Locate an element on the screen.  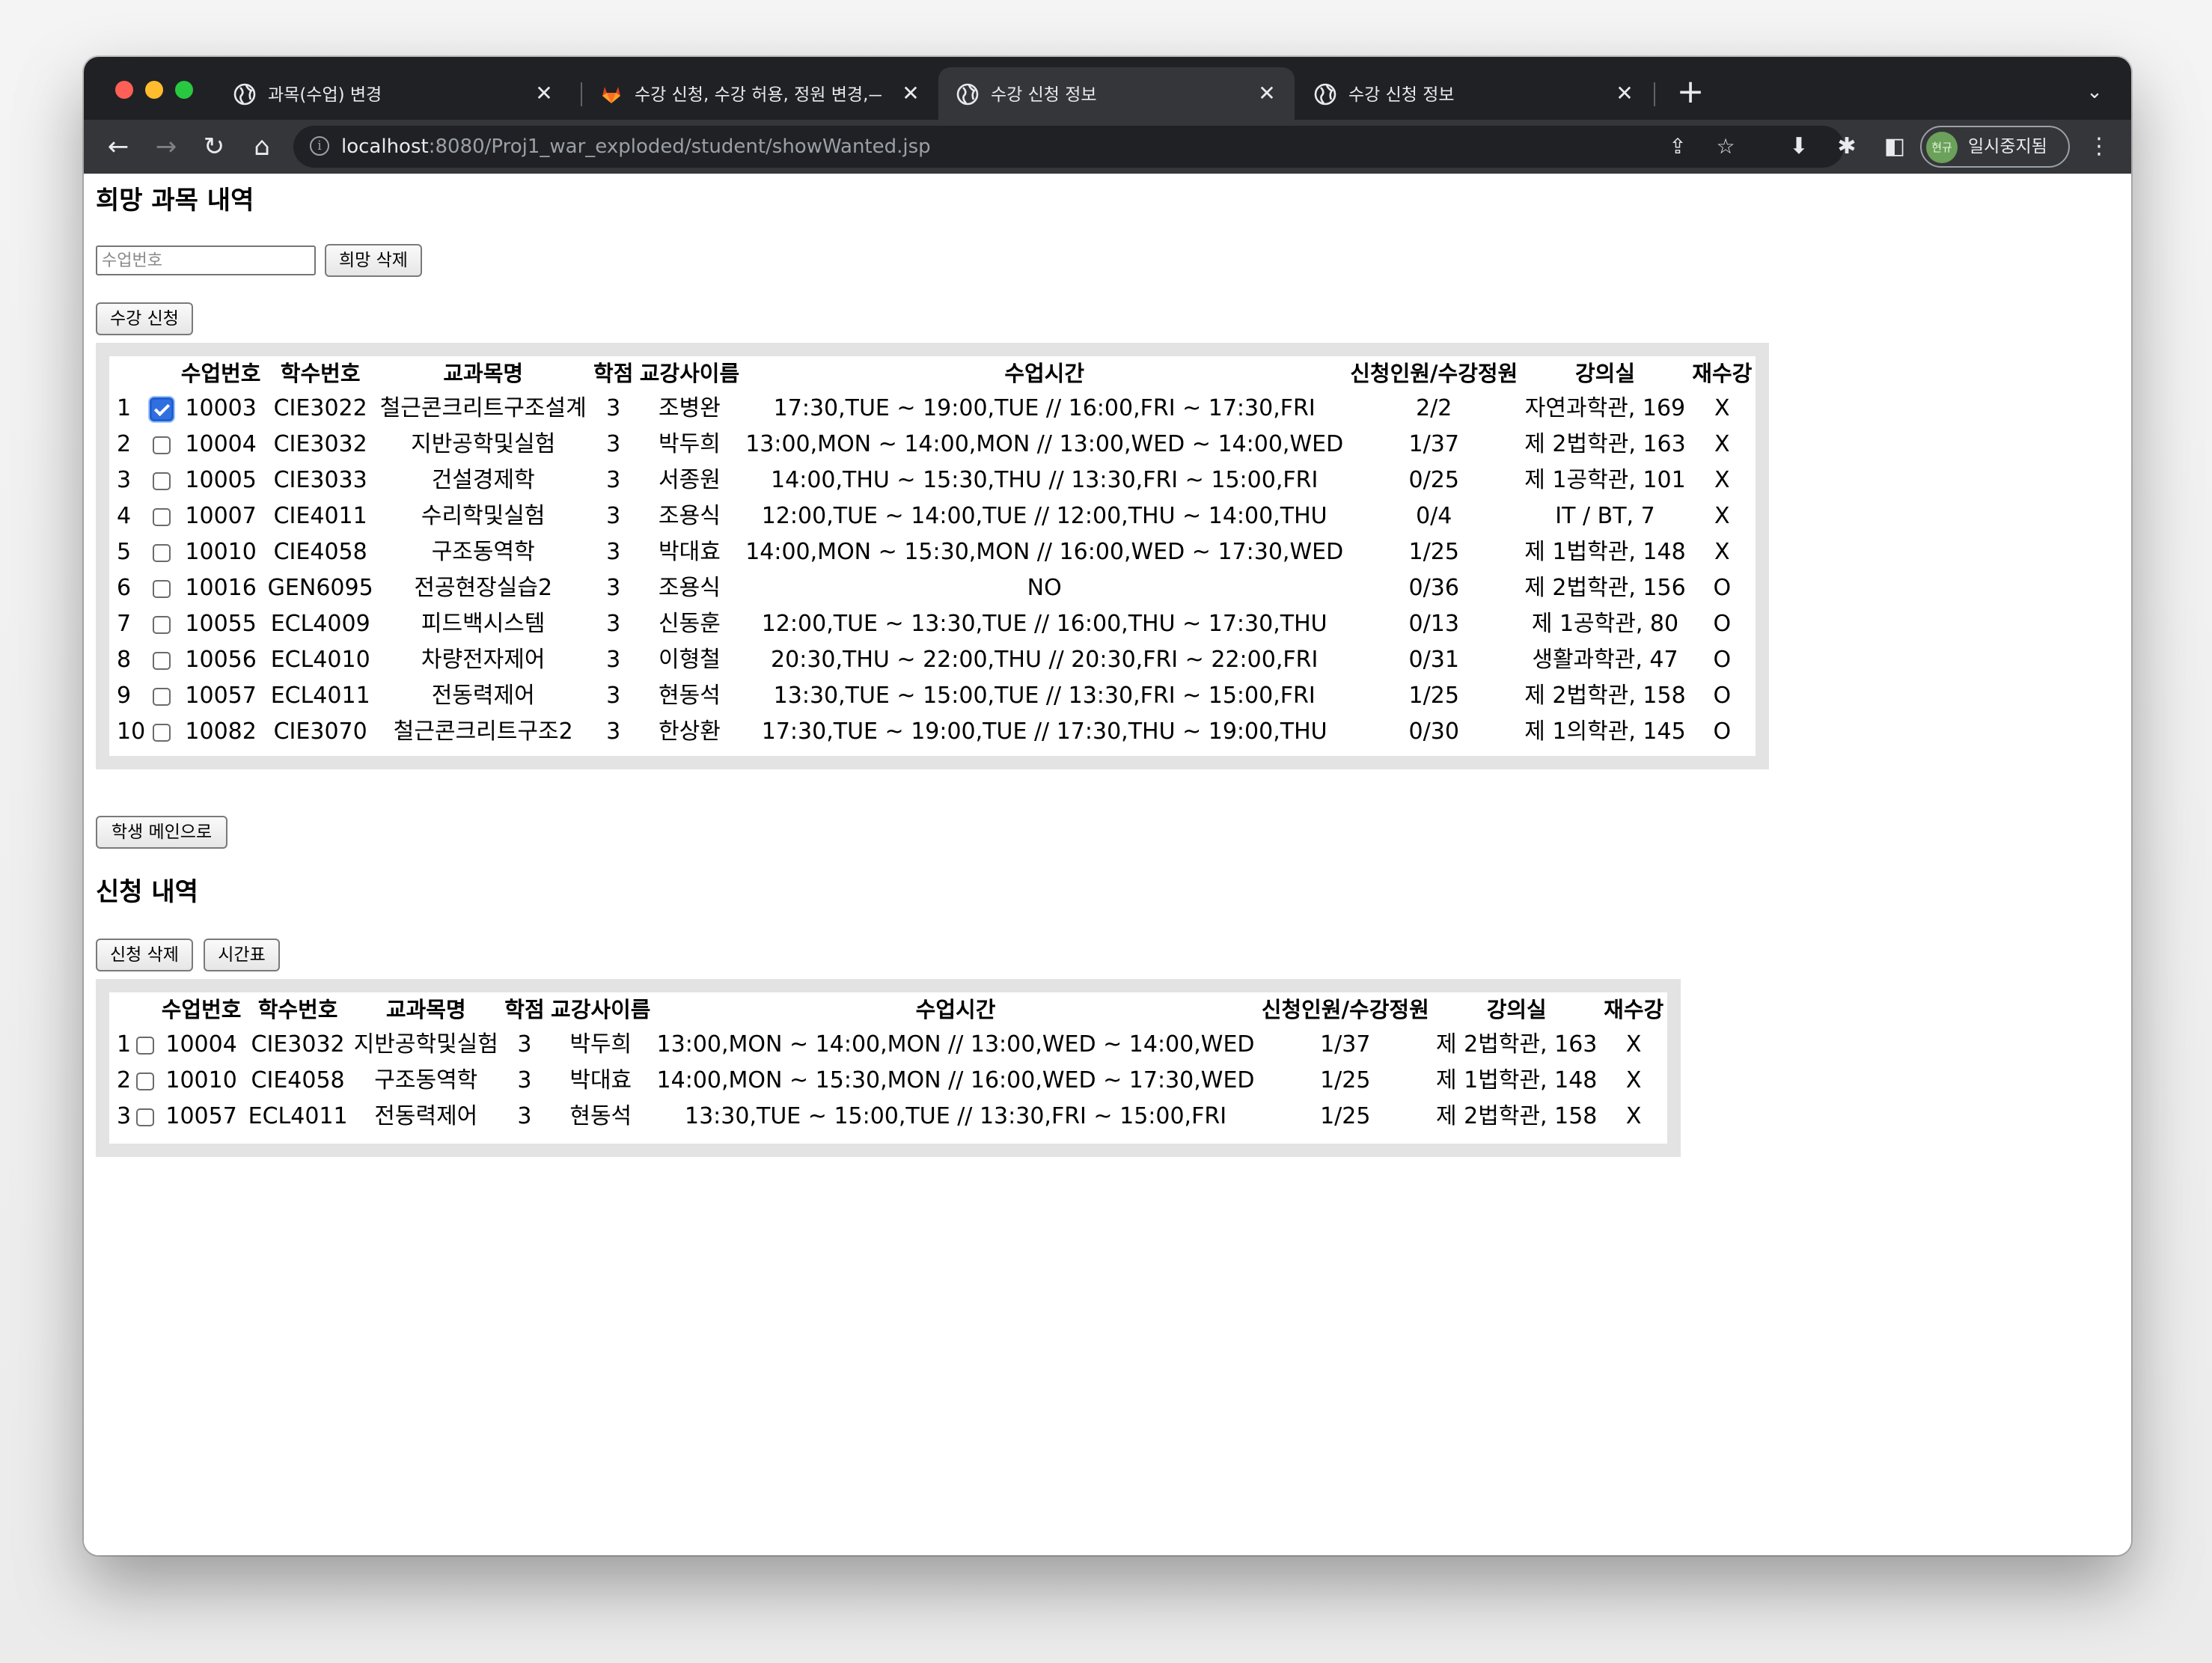
tab-title: 수강 신청, 수강 허용, 정원 변경,— 최 is located at coordinates (758, 95).